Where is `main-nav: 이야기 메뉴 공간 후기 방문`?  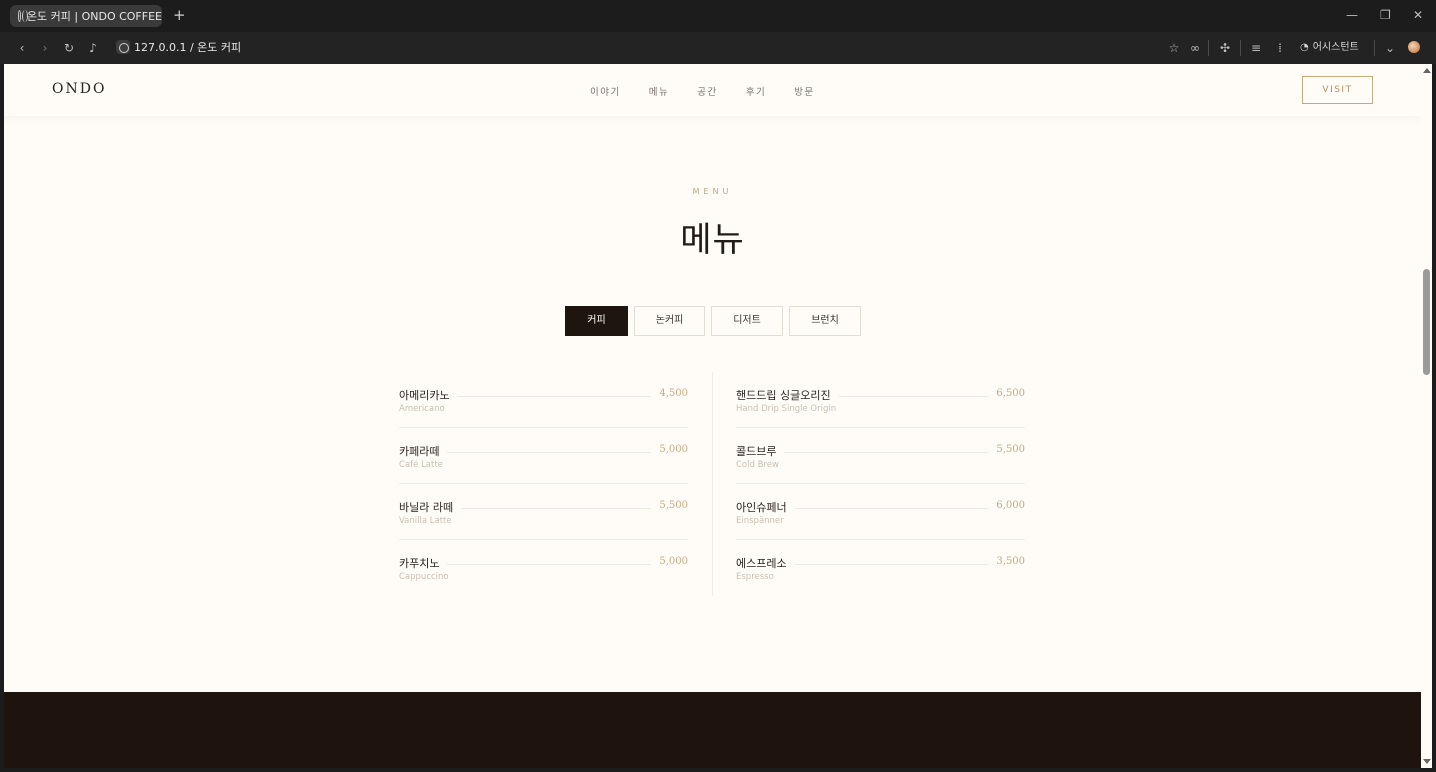 main-nav: 이야기 메뉴 공간 후기 방문 is located at coordinates (716, 91).